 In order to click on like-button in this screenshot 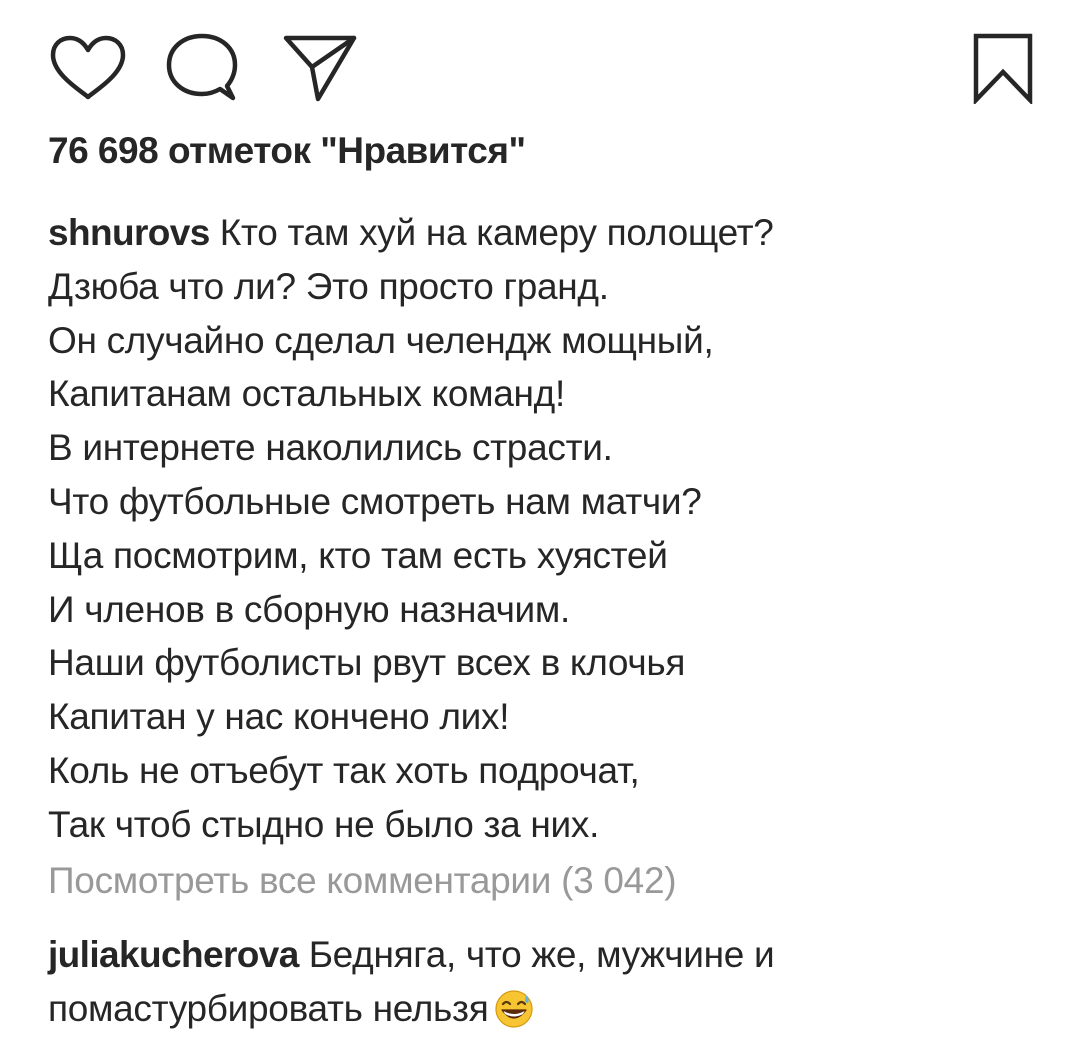, I will do `click(88, 67)`.